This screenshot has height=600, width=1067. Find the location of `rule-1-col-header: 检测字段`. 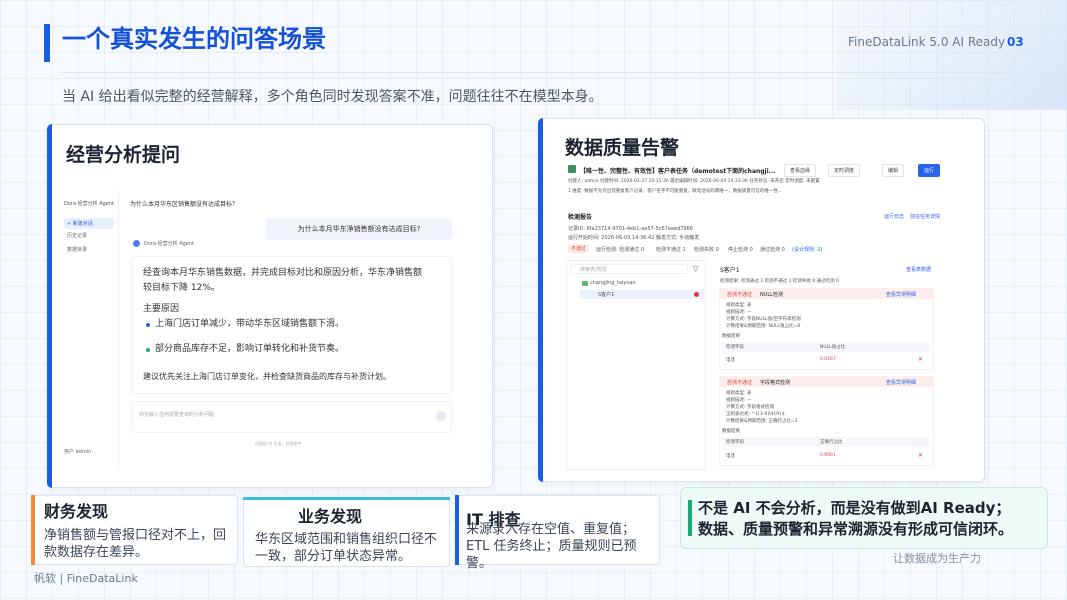

rule-1-col-header: 检测字段 is located at coordinates (735, 347).